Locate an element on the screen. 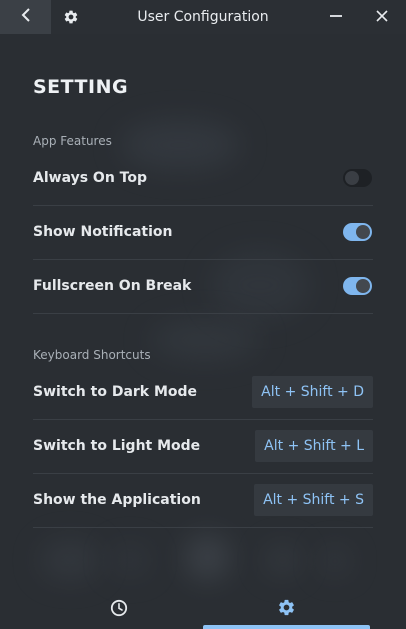 This screenshot has height=629, width=406. page-title: SETTING is located at coordinates (81, 87).